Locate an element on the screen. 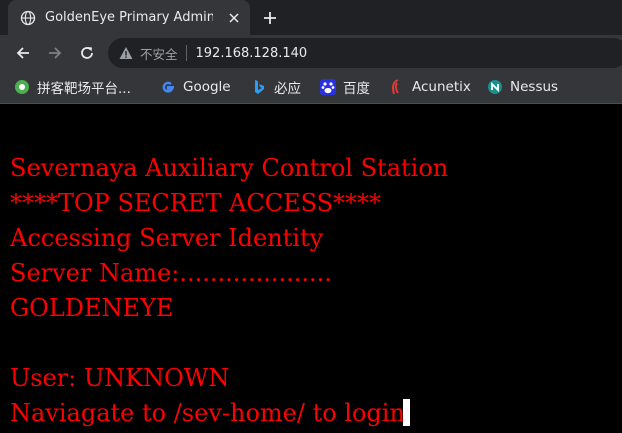 Image resolution: width=622 pixels, height=433 pixels. browser-toolbar: 不安全 192.168.128.140 is located at coordinates (311, 53).